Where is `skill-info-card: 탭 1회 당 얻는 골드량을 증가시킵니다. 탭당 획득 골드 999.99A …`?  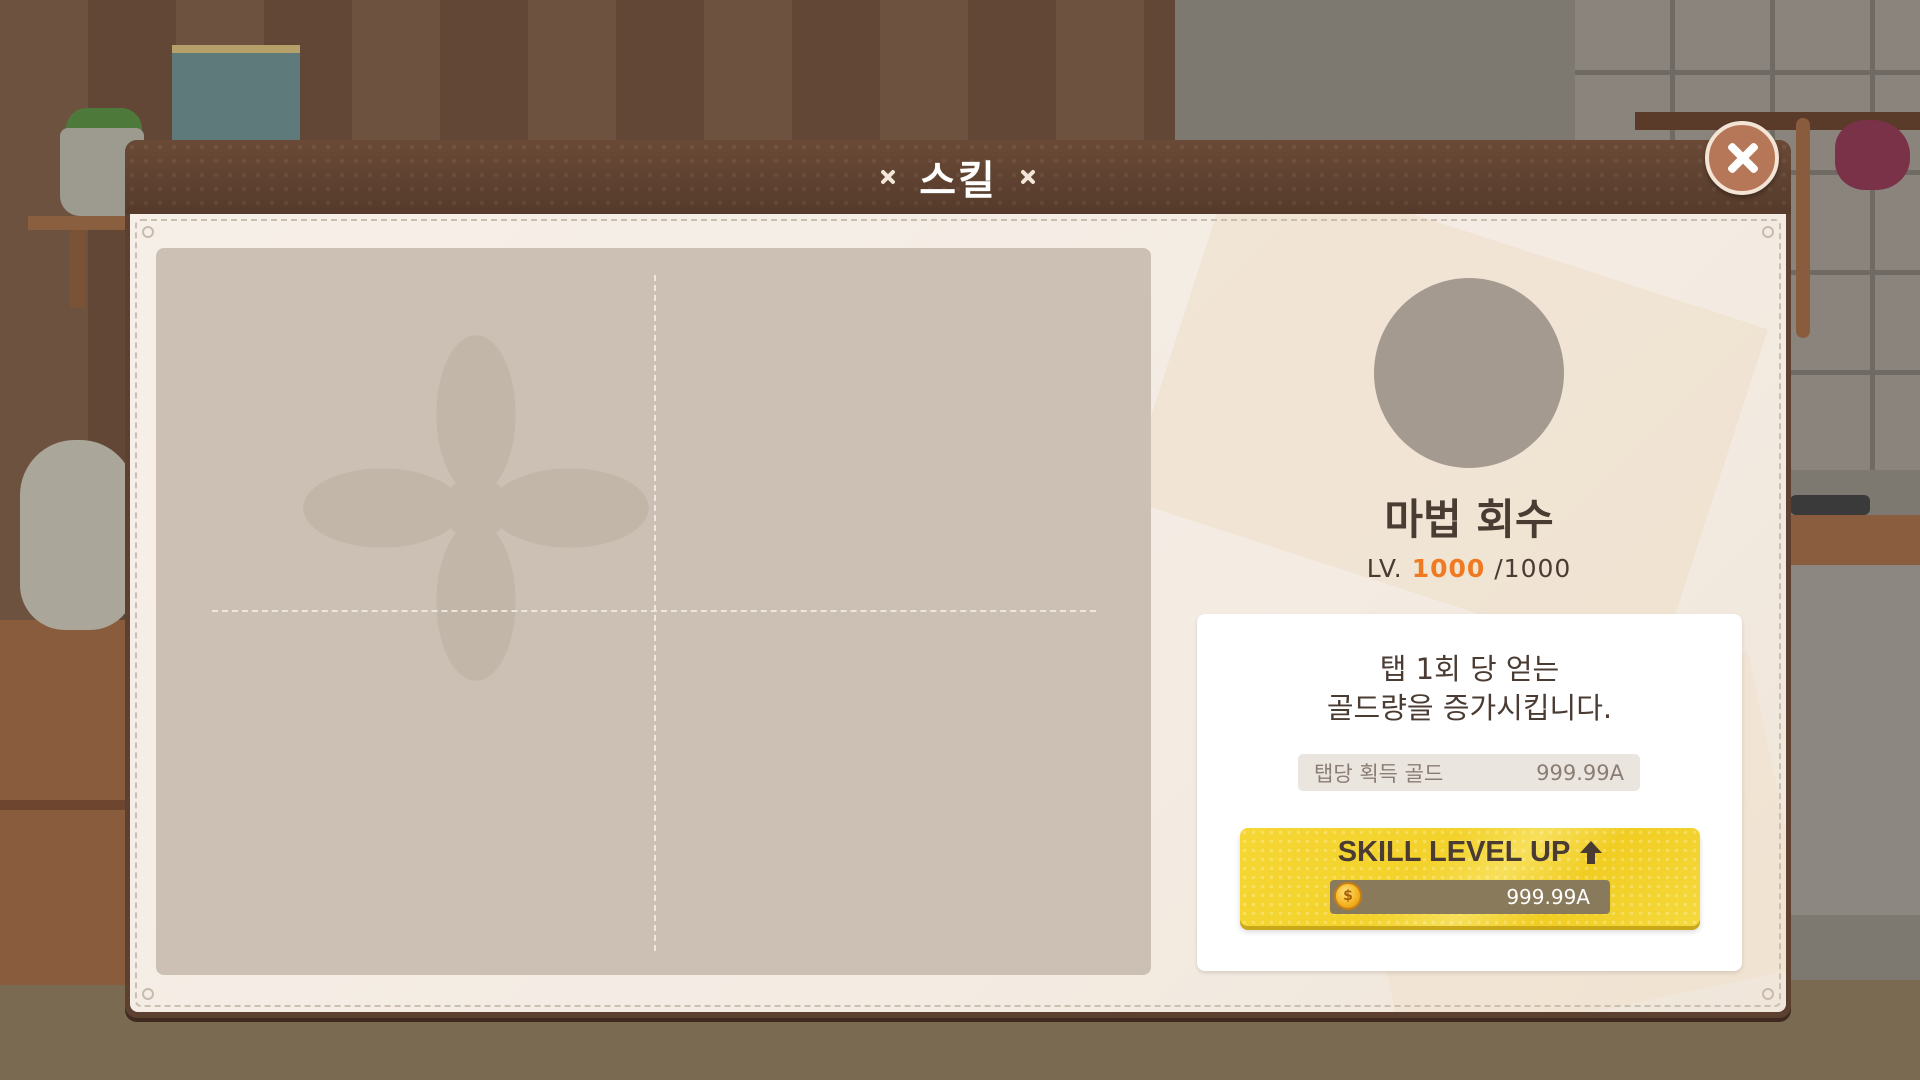 skill-info-card: 탭 1회 당 얻는 골드량을 증가시킵니다. 탭당 획득 골드 999.99A … is located at coordinates (1469, 792).